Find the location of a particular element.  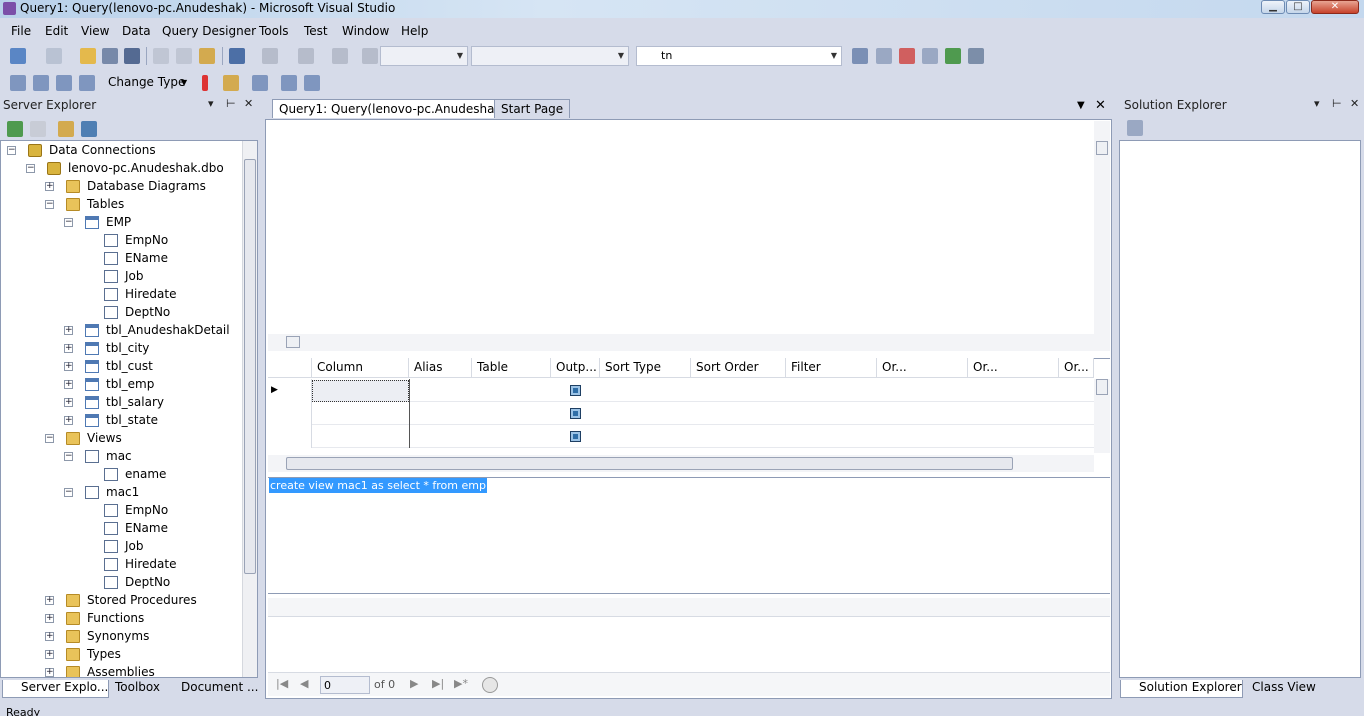

tab-toolbox: Toolbox is located at coordinates (128, 689).